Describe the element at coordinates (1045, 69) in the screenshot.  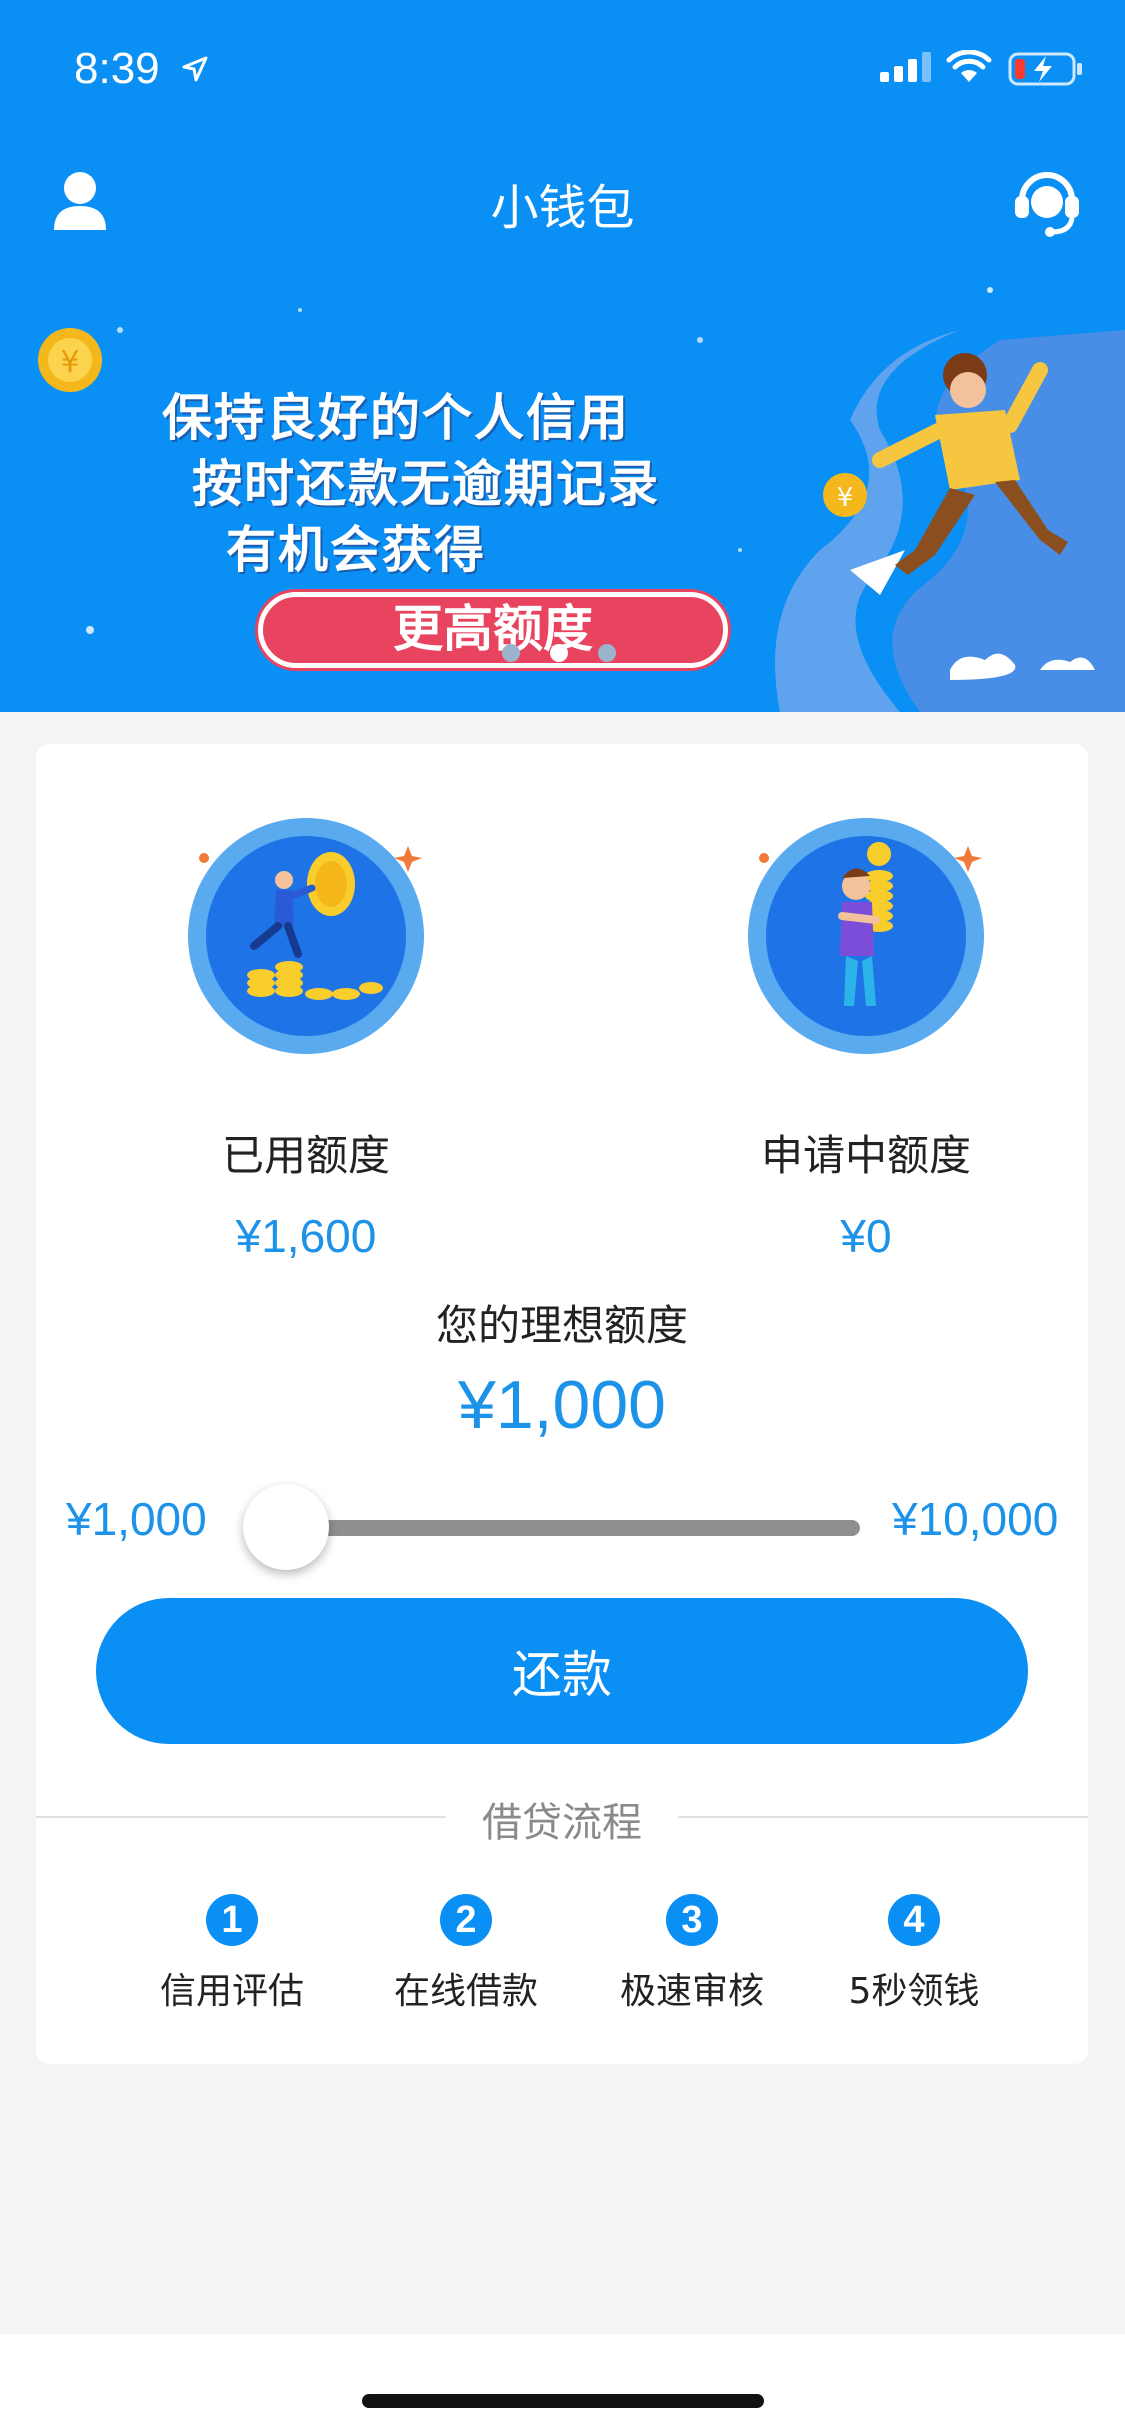
I see `battery-charging-icon` at that location.